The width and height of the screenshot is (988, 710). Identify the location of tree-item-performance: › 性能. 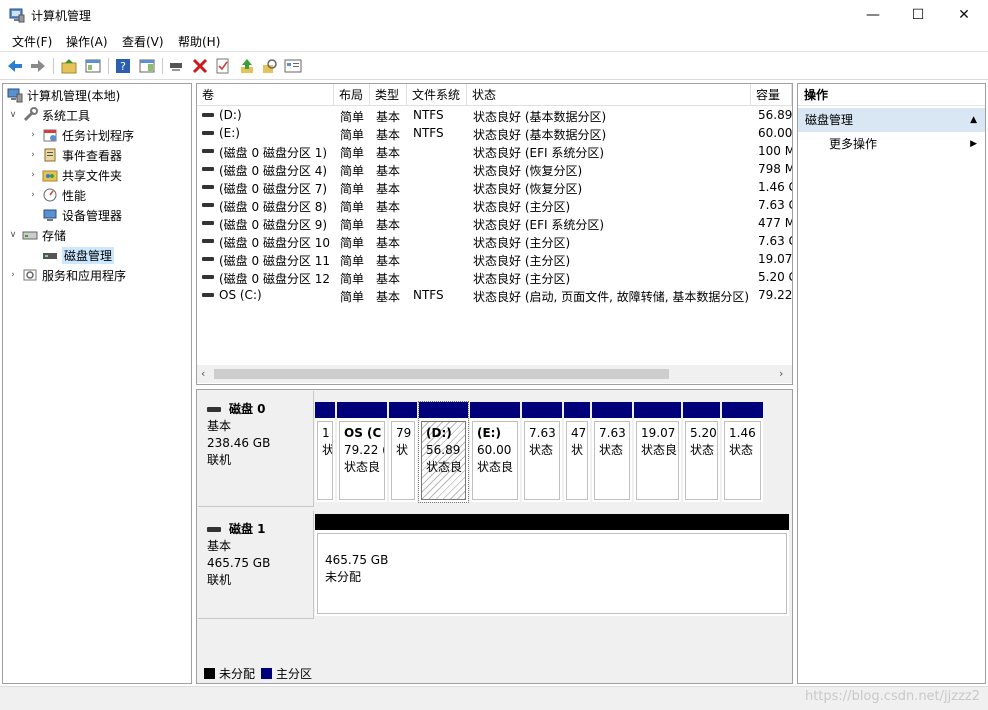
(56, 195).